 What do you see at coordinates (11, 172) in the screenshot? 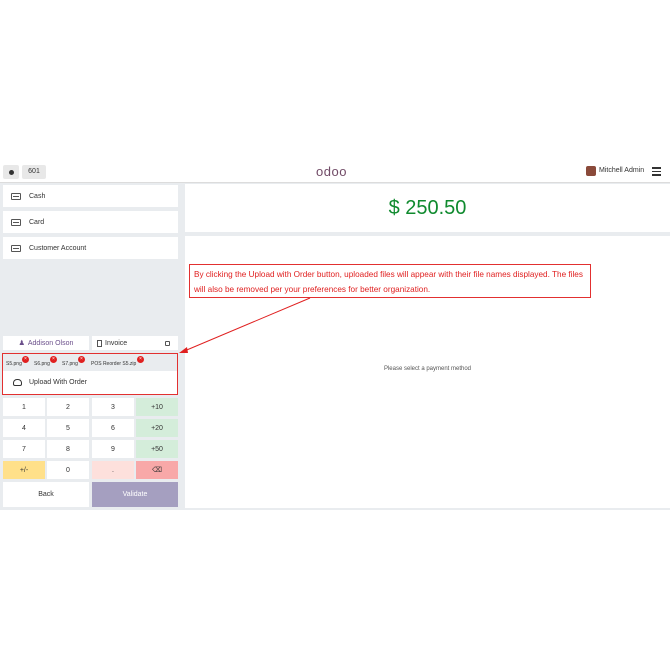
I see `back-icon` at bounding box center [11, 172].